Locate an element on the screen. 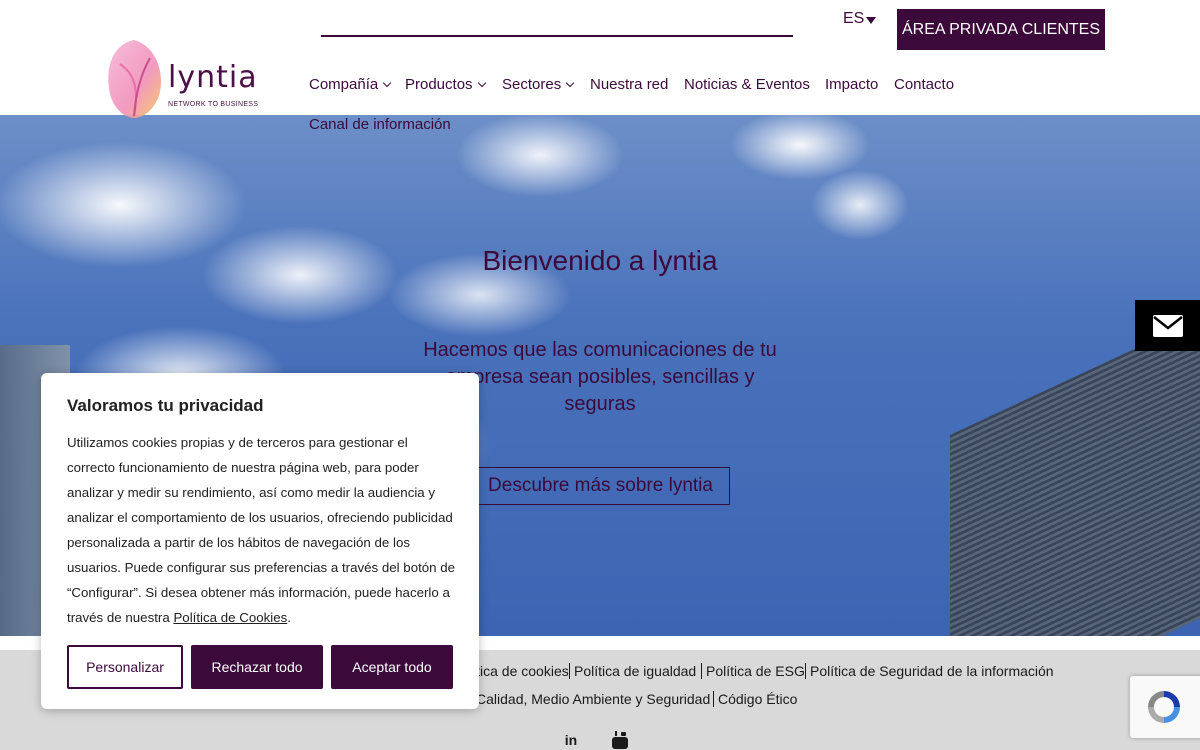 Image resolution: width=1200 pixels, height=750 pixels. footer-link-seguridad: Política de Seguridad de la información is located at coordinates (932, 671).